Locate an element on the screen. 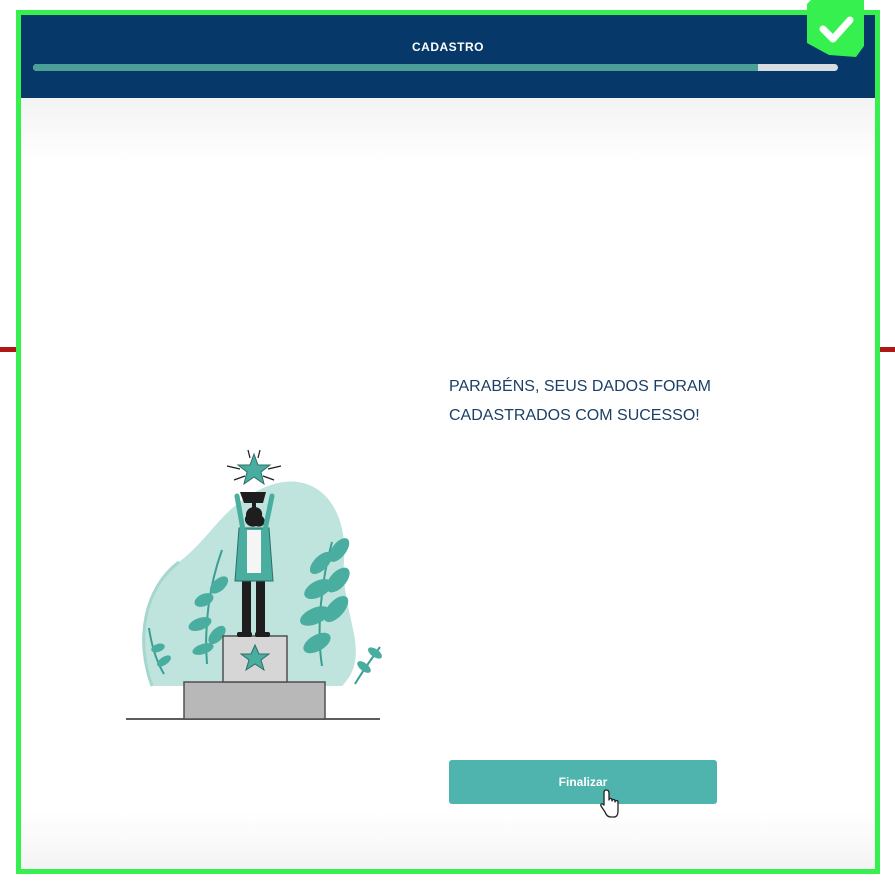 Image resolution: width=895 pixels, height=883 pixels. finalize-button: Finalizar is located at coordinates (583, 782).